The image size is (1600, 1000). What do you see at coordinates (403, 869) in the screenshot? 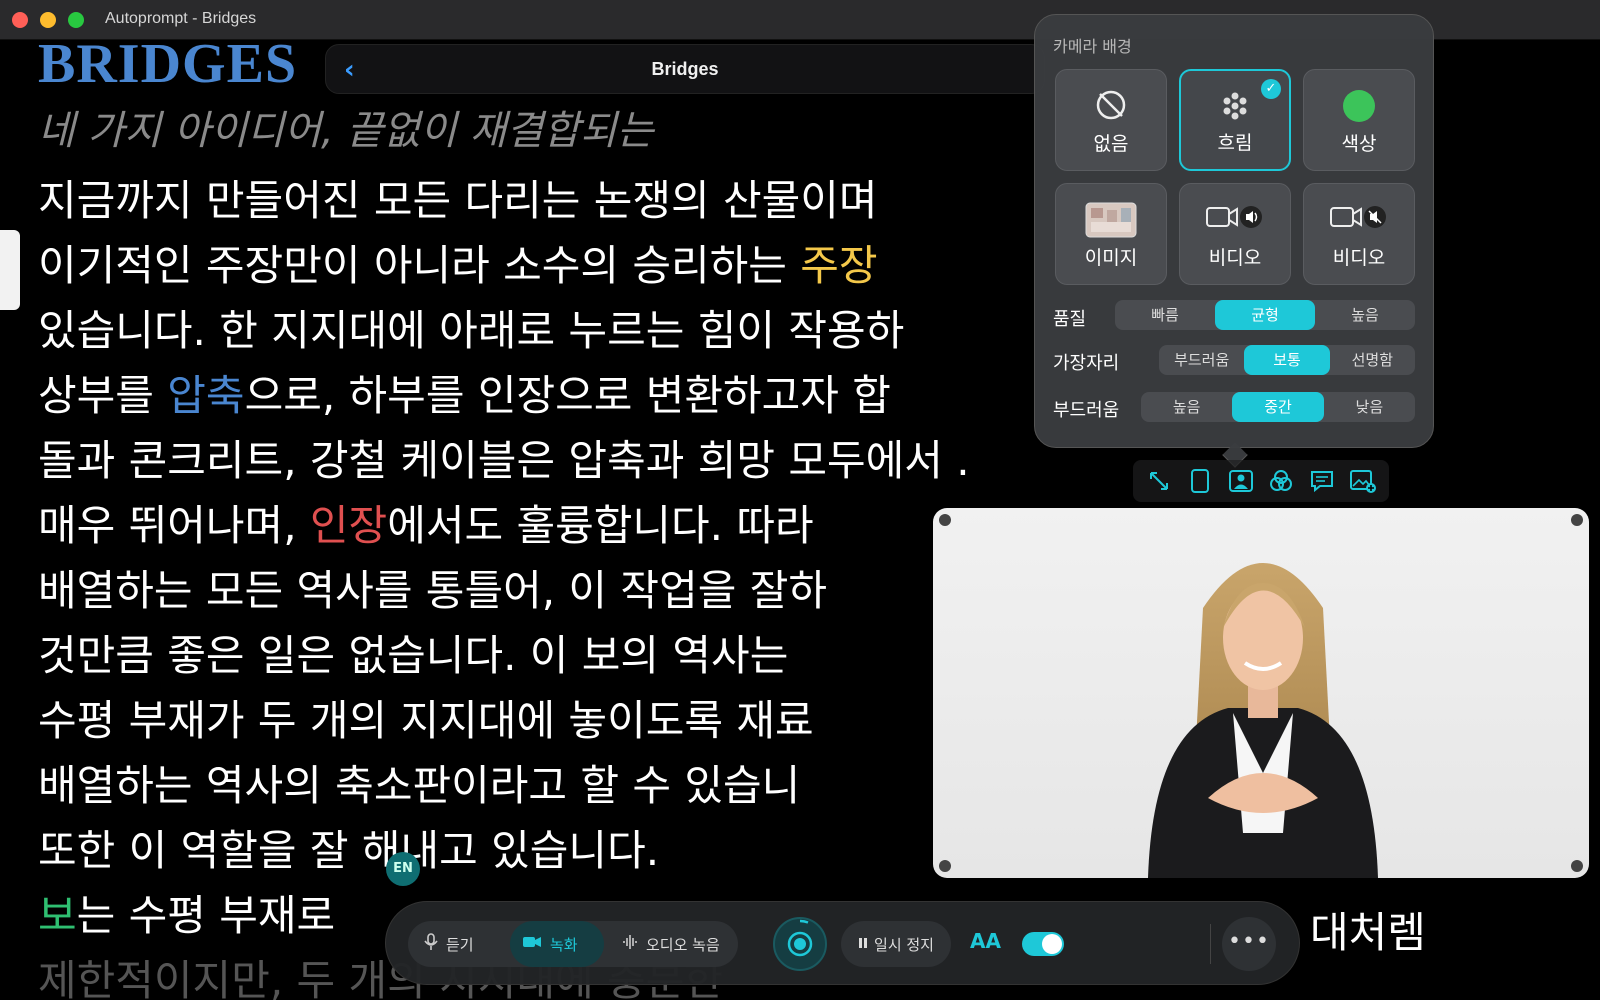
I see `language-badge: EN` at bounding box center [403, 869].